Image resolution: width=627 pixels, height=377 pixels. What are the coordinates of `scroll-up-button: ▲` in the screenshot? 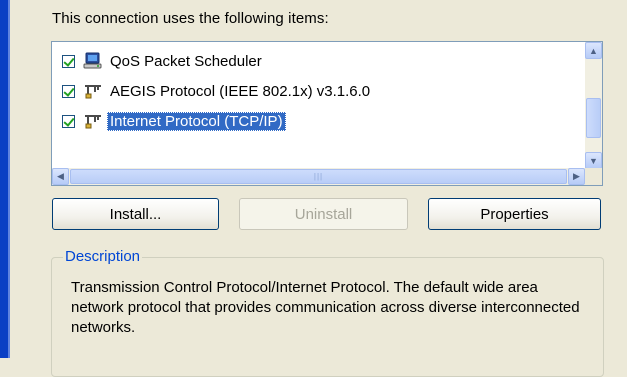 It's located at (593, 50).